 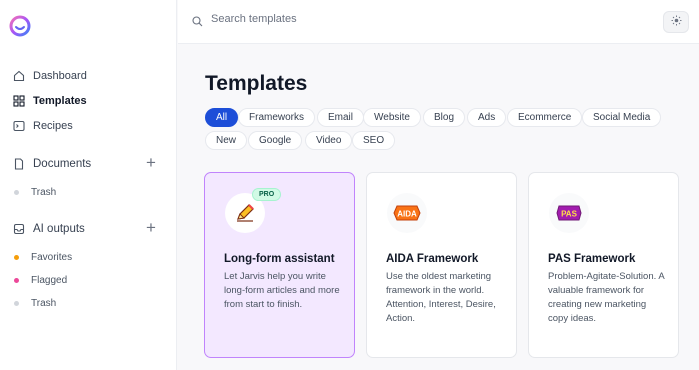 I want to click on ai-outputs-section-title: AI outputs, so click(x=48, y=229).